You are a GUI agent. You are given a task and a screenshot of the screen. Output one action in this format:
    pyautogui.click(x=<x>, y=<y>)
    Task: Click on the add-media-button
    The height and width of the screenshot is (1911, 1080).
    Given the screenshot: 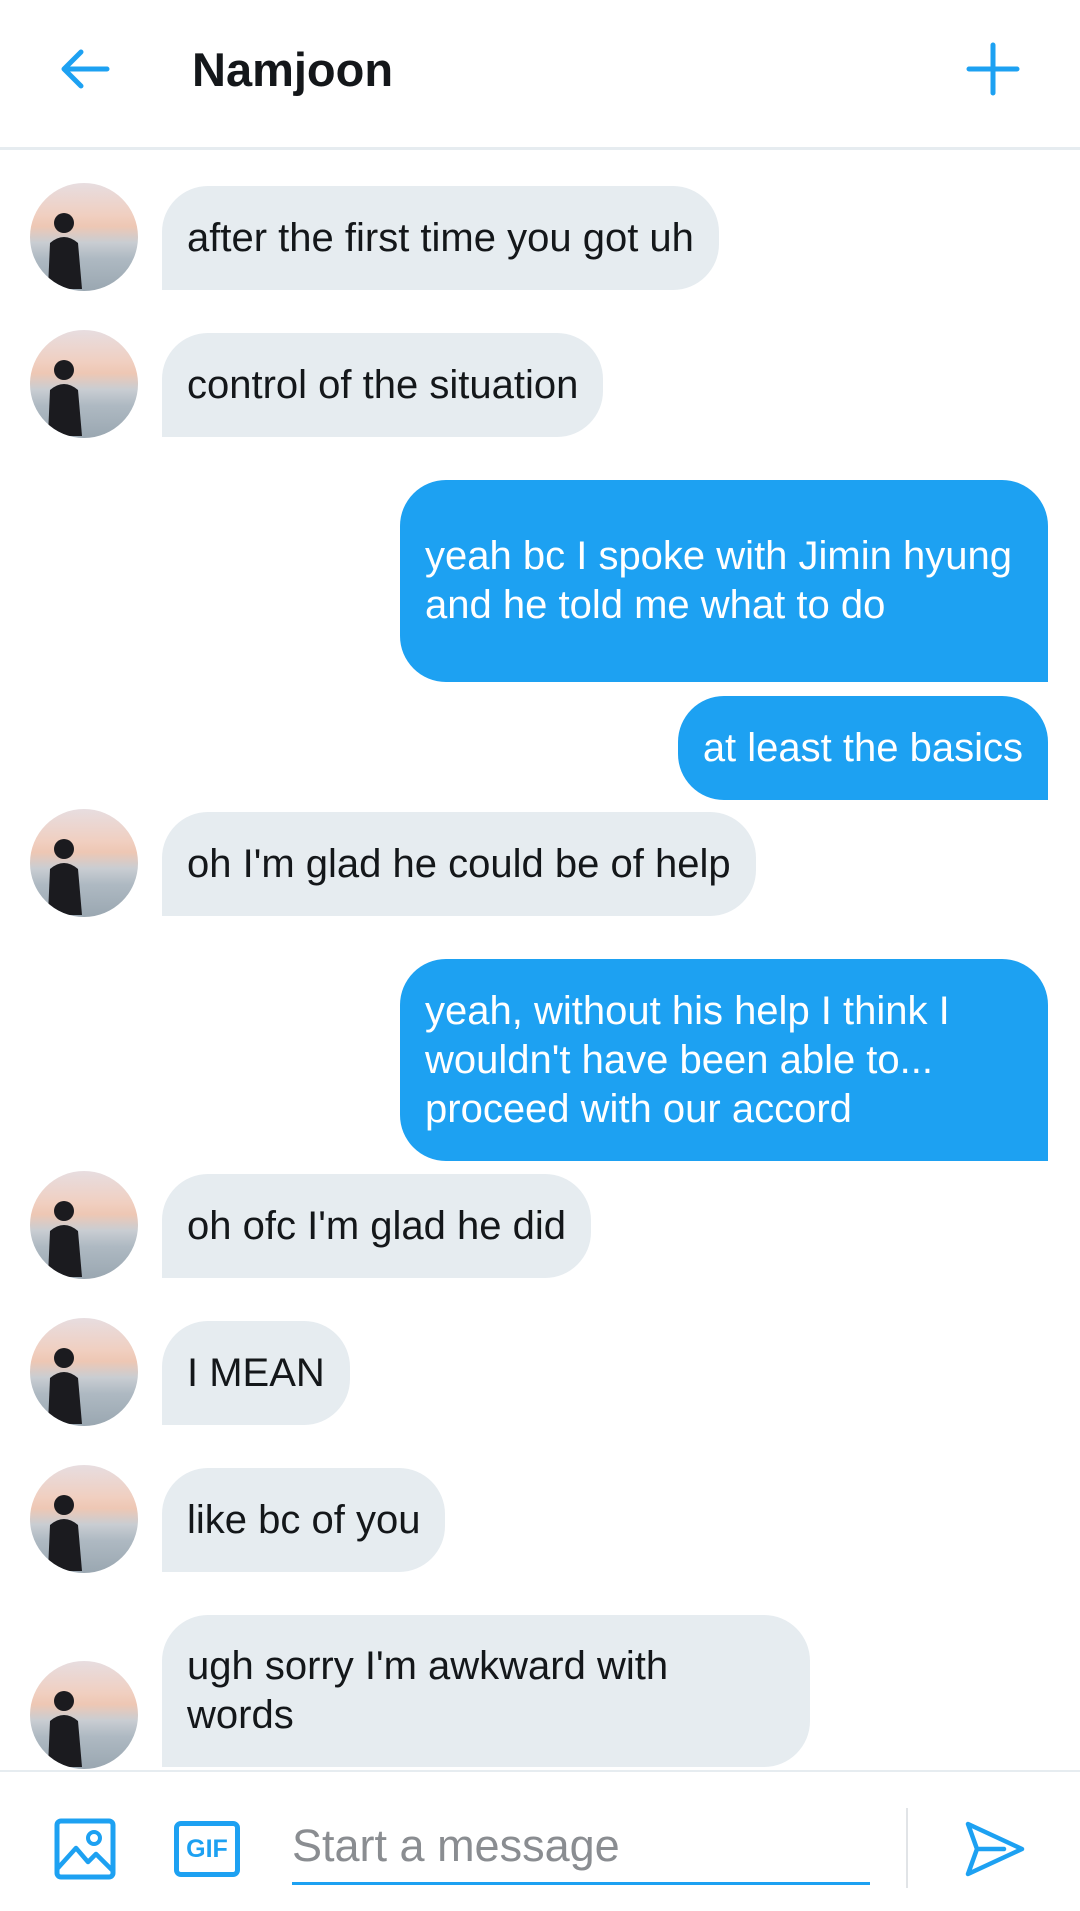 What is the action you would take?
    pyautogui.click(x=85, y=1849)
    